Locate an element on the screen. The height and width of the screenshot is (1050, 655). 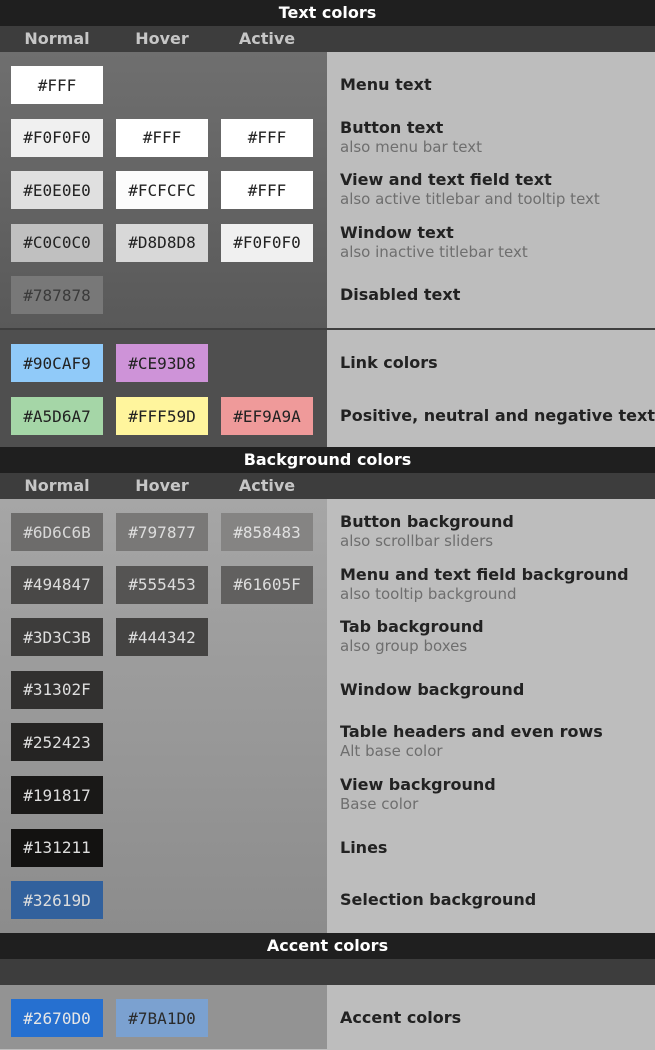
row-label-title: Positive, neutral and negative text is located at coordinates (497, 415).